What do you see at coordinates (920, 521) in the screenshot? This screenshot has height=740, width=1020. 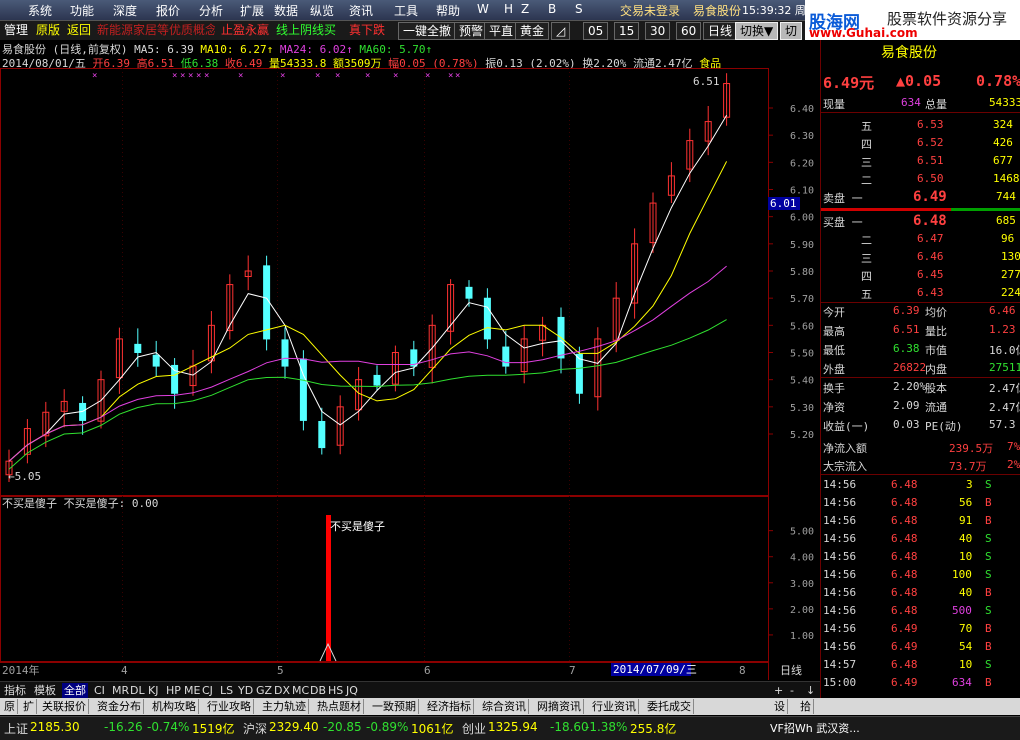 I see `tick-row: 14:56 6.48 91 B` at bounding box center [920, 521].